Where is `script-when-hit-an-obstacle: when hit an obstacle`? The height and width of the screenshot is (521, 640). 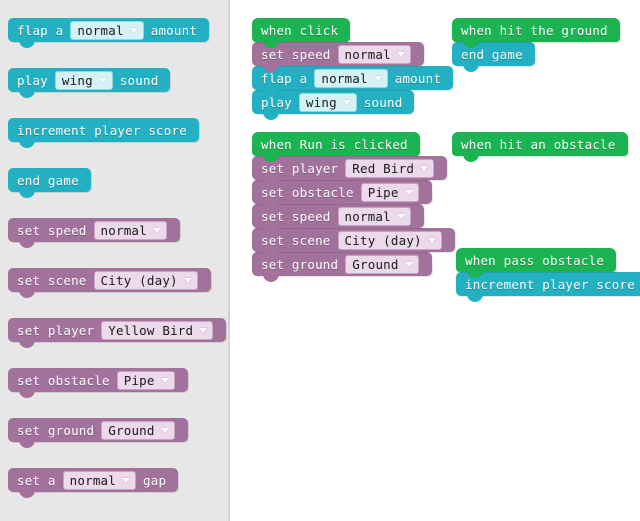 script-when-hit-an-obstacle: when hit an obstacle is located at coordinates (546, 149).